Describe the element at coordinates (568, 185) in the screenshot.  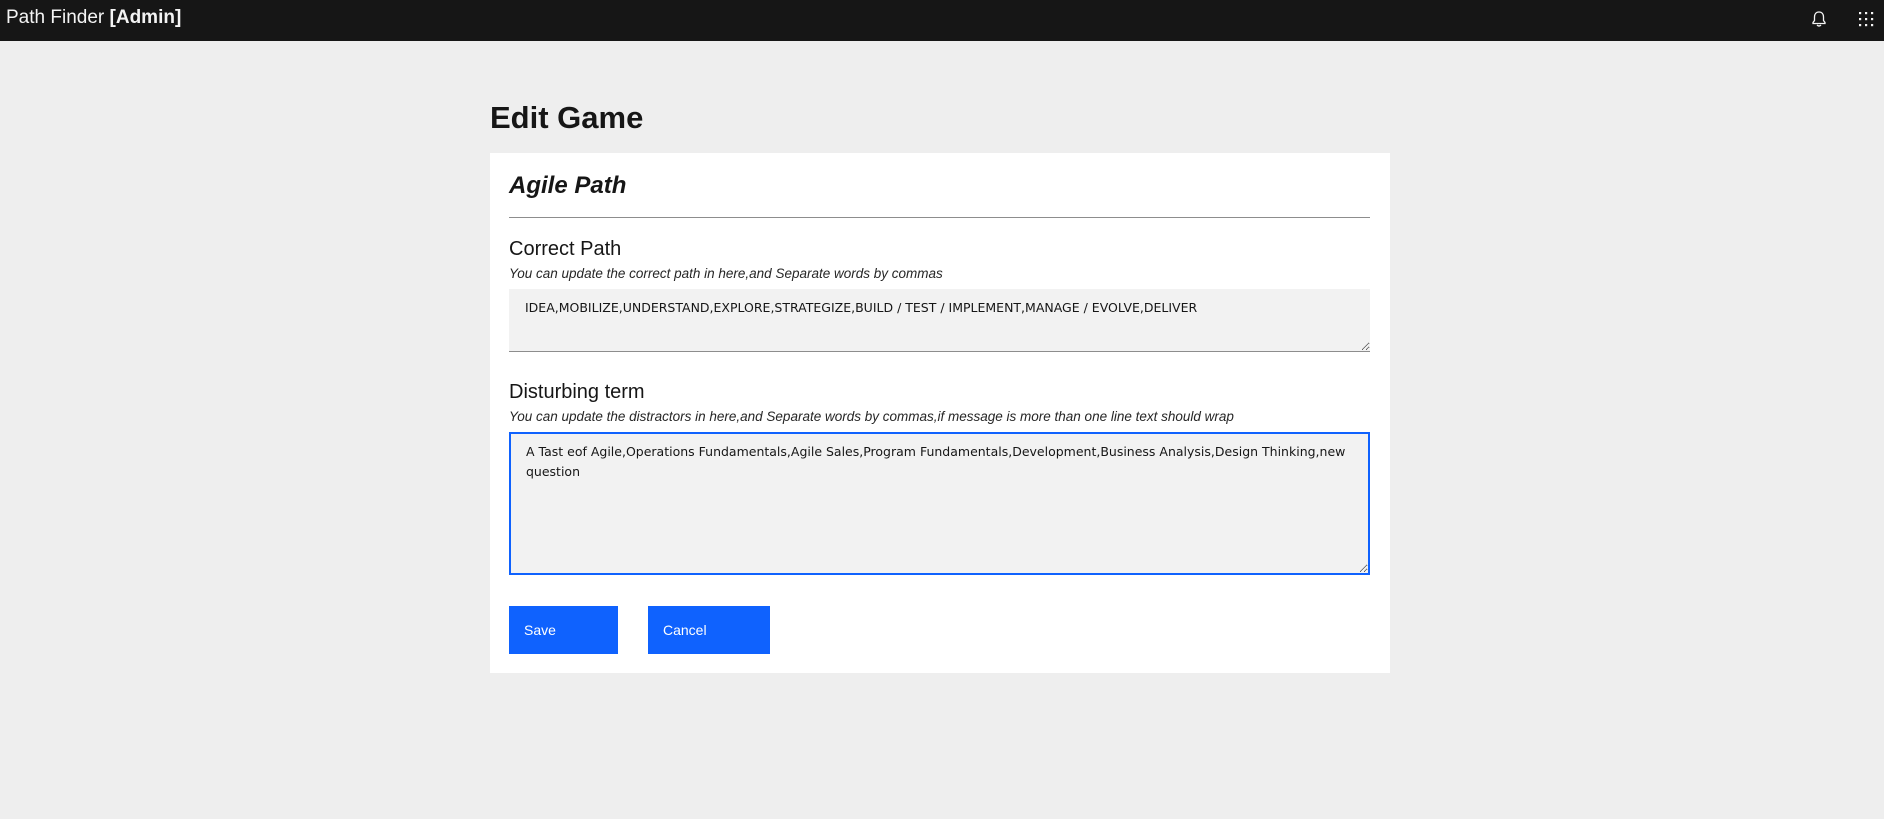
I see `game-name-heading: Agile Path` at that location.